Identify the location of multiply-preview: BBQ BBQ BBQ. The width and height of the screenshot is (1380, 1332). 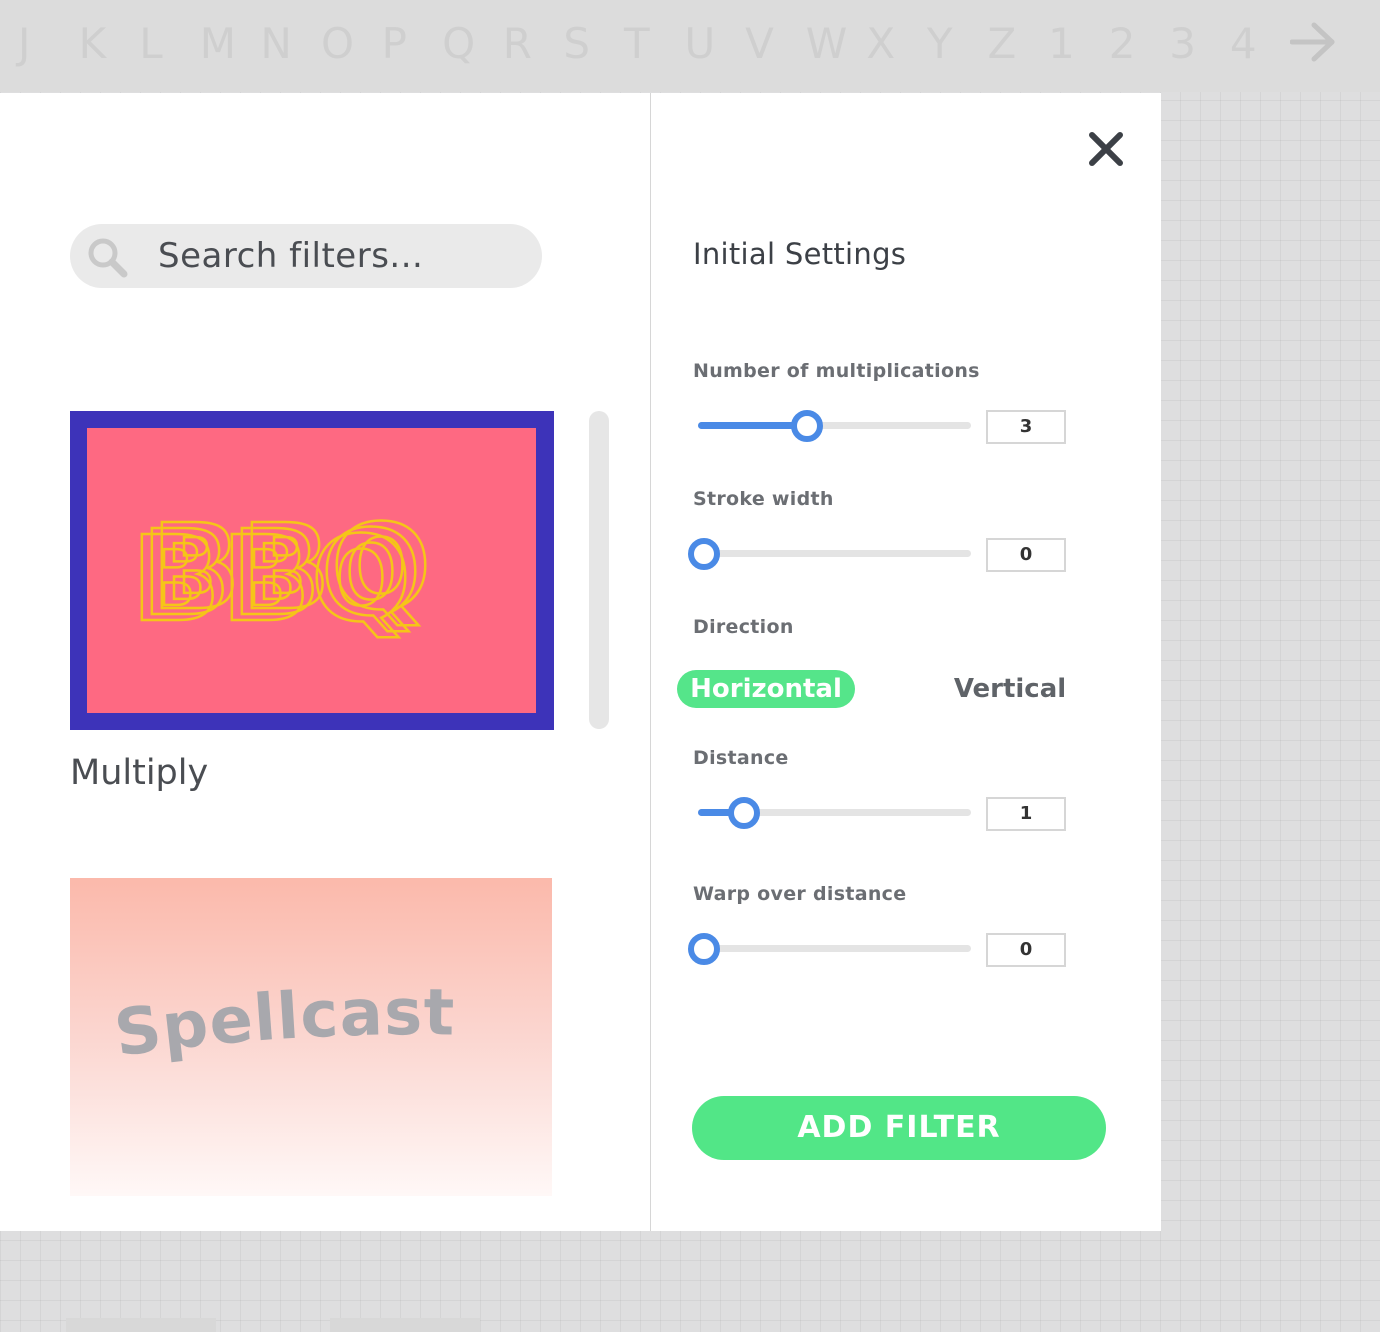
(311, 570).